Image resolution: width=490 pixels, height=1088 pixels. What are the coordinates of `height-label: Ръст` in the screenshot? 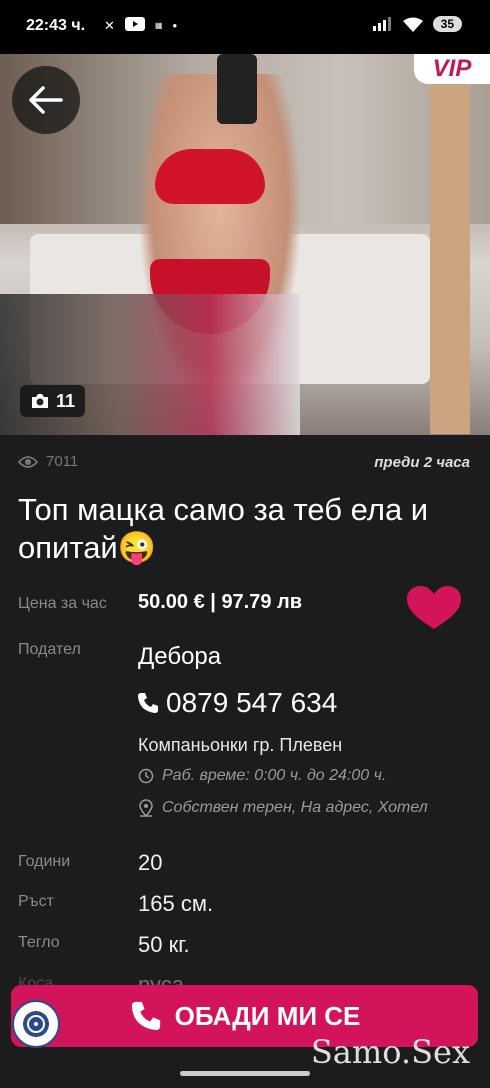 It's located at (36, 901).